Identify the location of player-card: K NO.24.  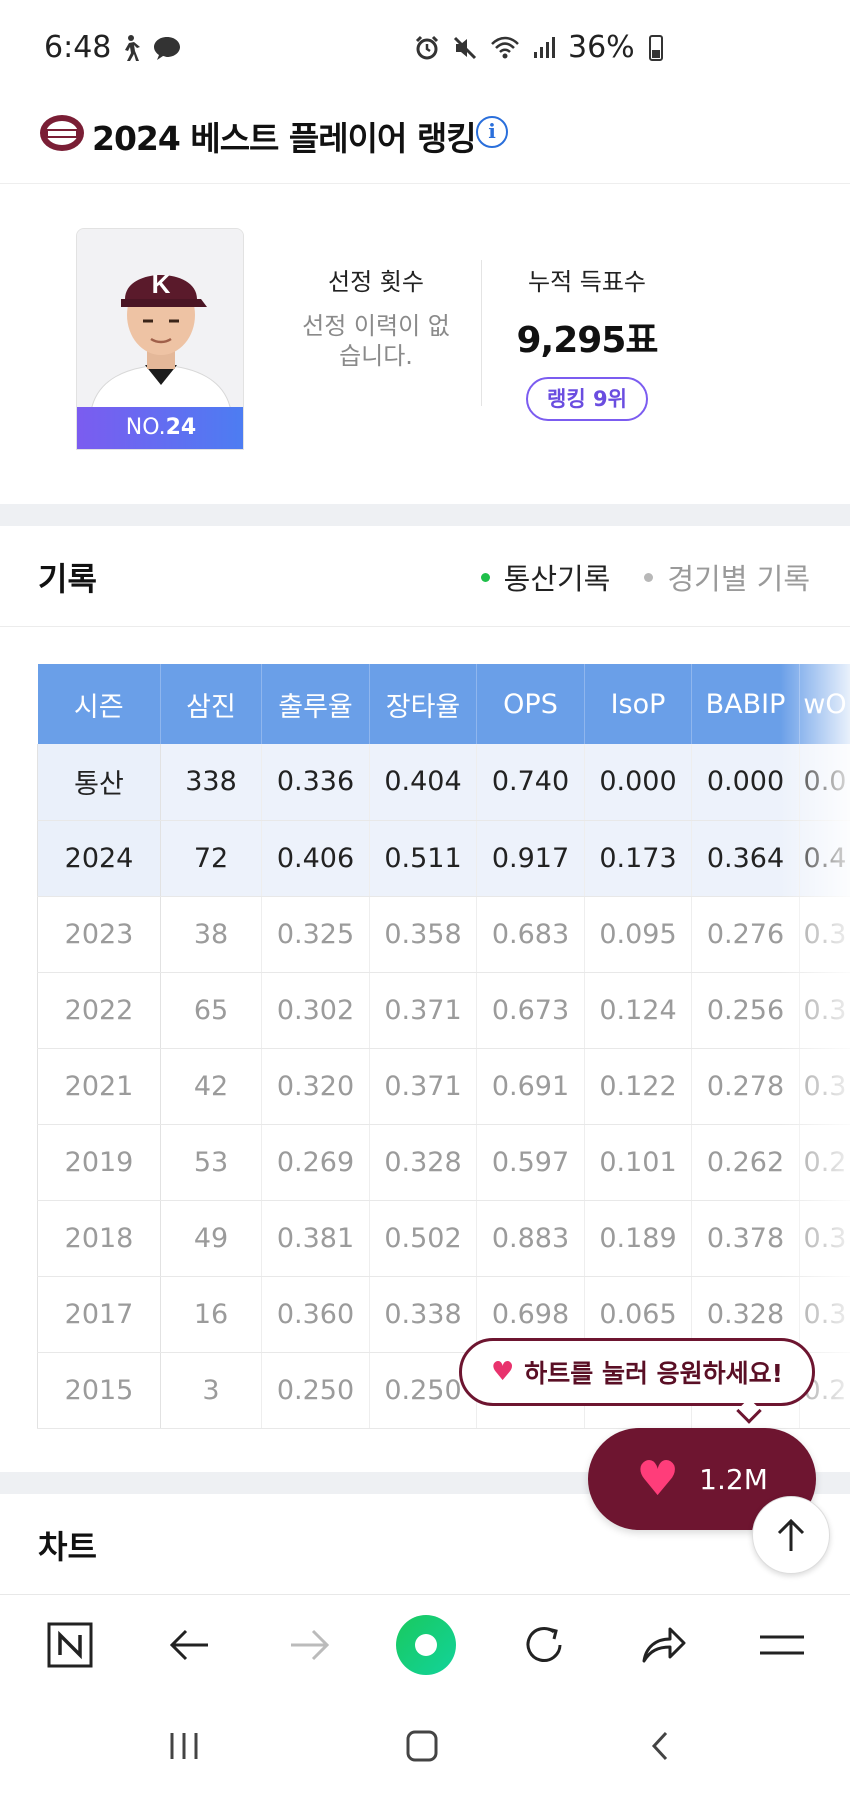
(160, 339).